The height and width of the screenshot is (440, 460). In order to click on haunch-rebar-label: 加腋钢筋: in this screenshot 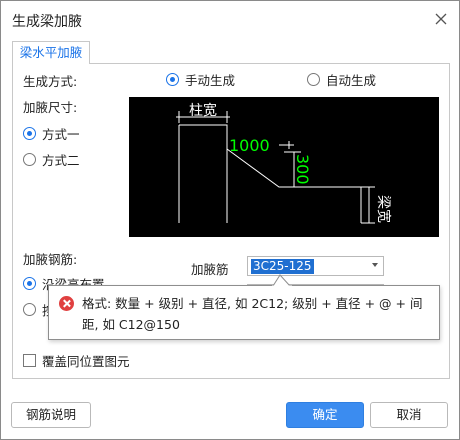, I will do `click(50, 259)`.